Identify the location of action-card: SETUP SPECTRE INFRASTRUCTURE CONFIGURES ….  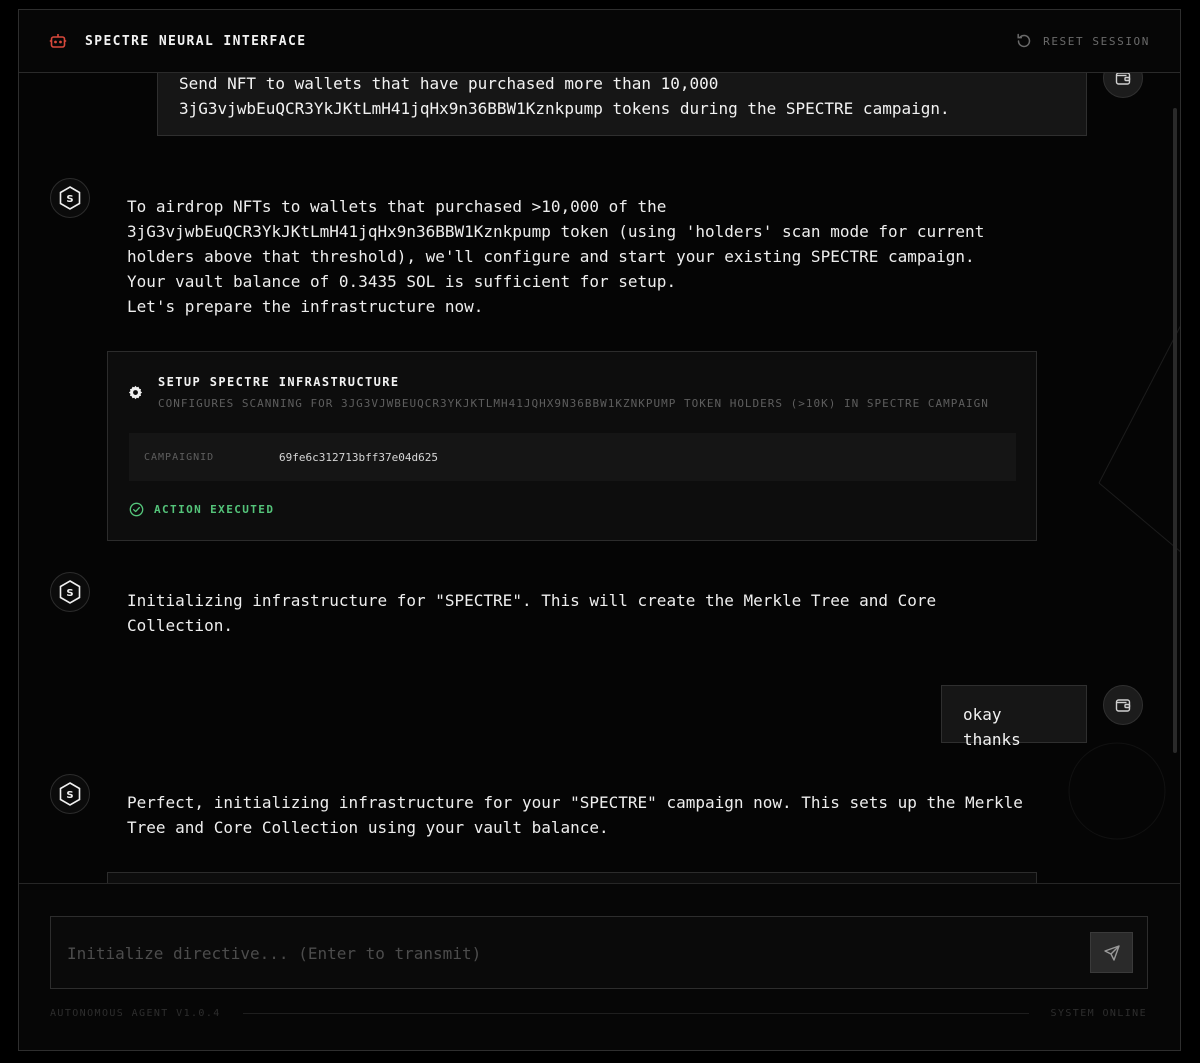
(572, 446).